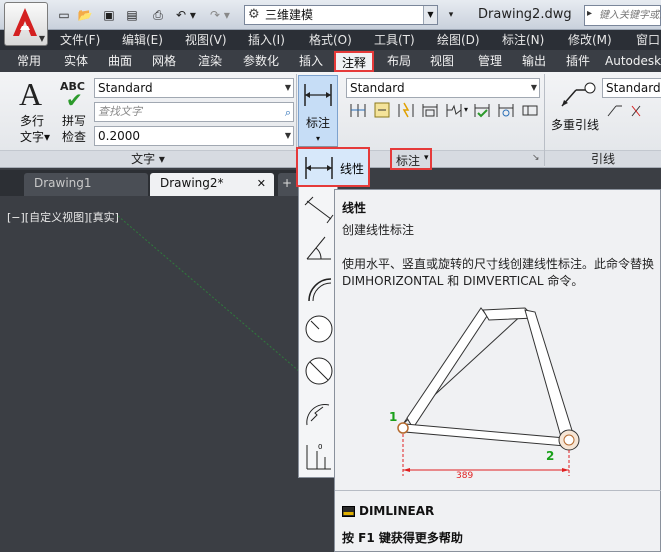 The height and width of the screenshot is (552, 661). I want to click on text-height-select: 0.2000 ▼, so click(194, 136).